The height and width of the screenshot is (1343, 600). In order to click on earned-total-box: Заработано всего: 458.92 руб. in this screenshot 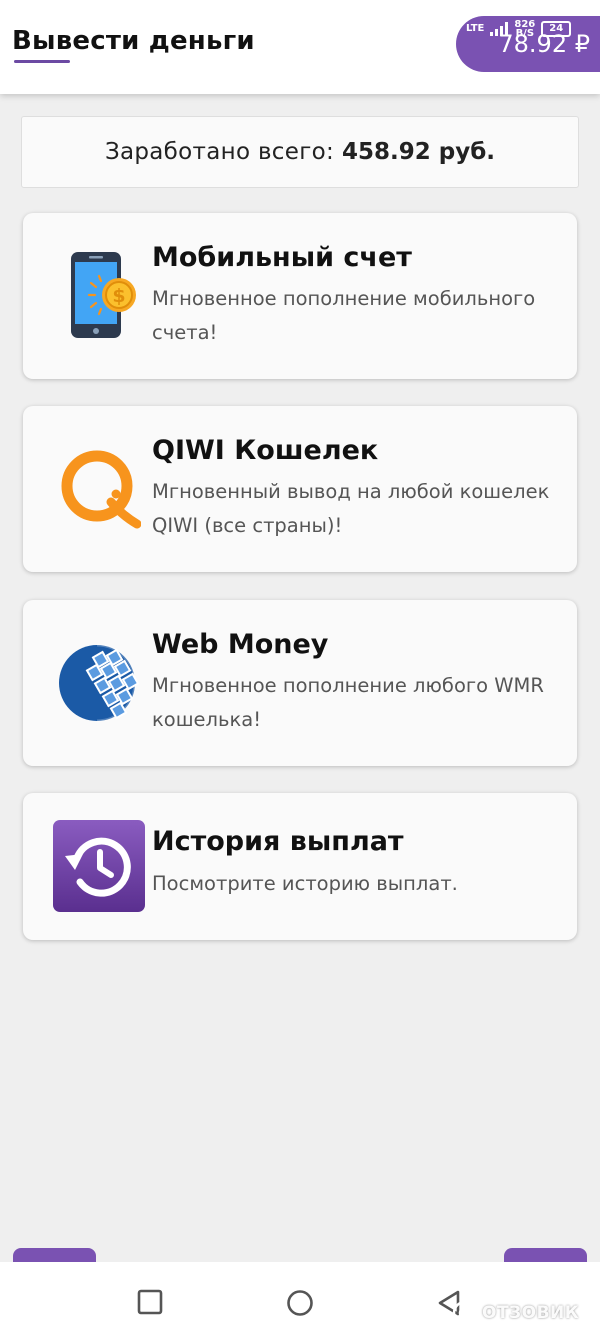, I will do `click(300, 152)`.